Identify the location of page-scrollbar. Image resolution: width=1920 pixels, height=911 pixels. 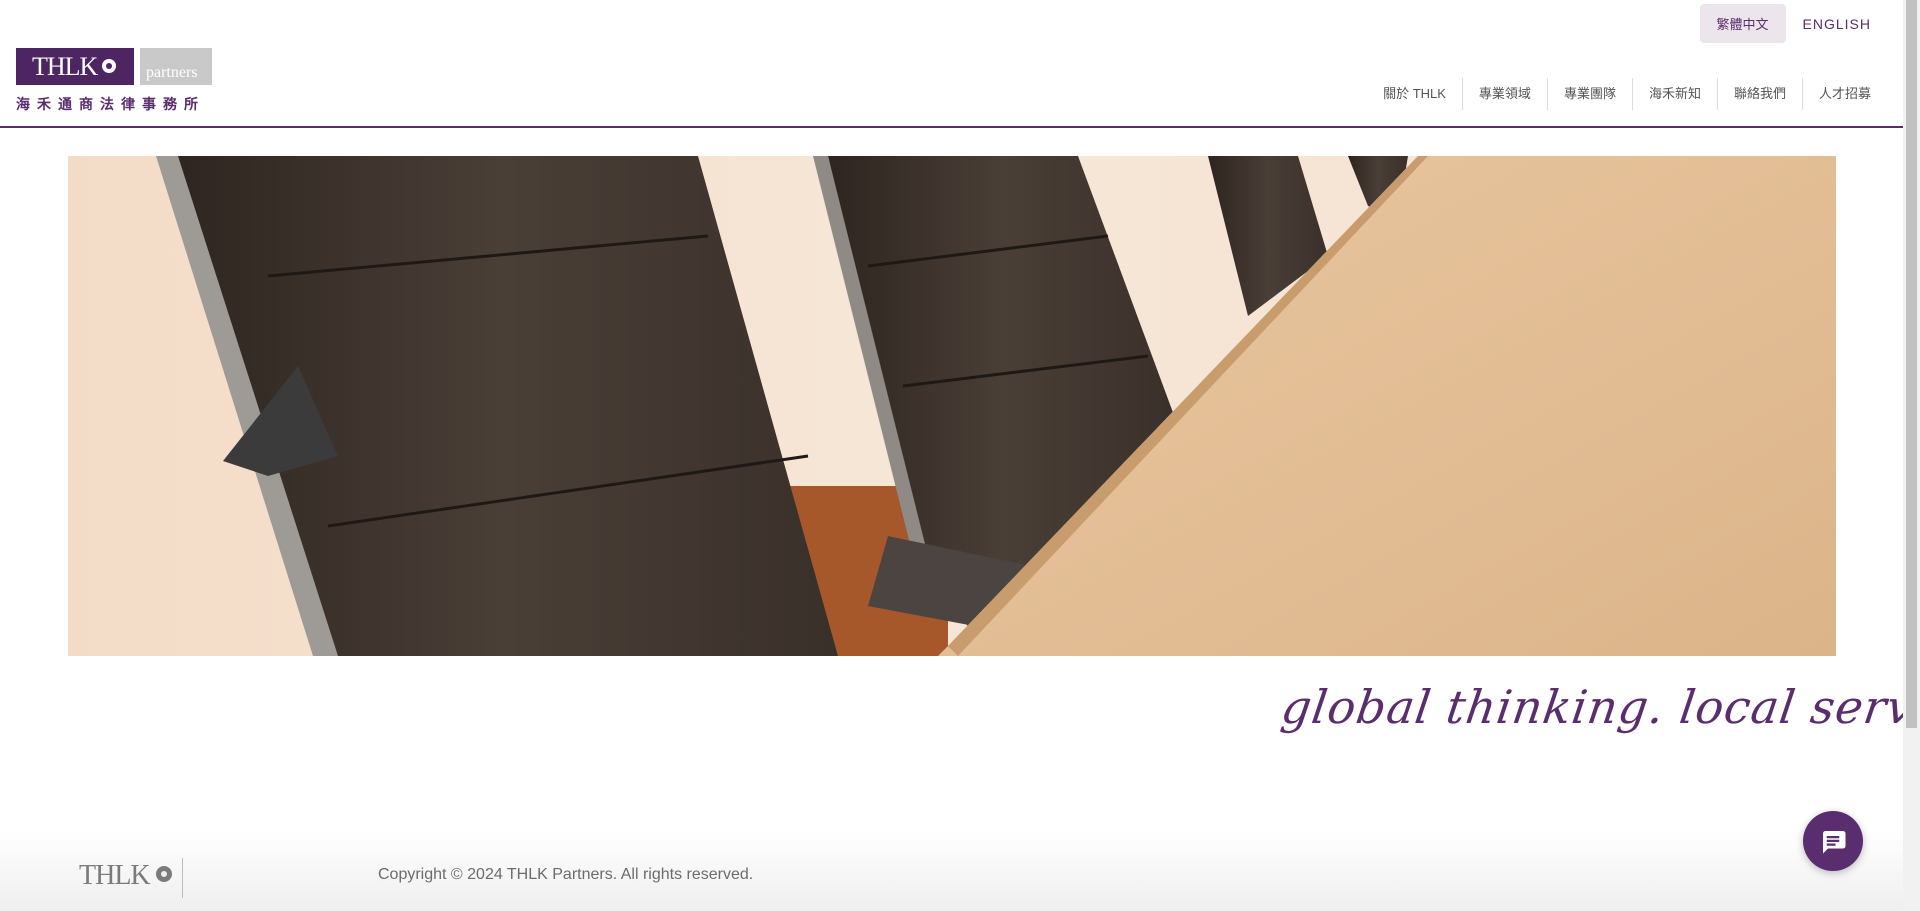
(1911, 455).